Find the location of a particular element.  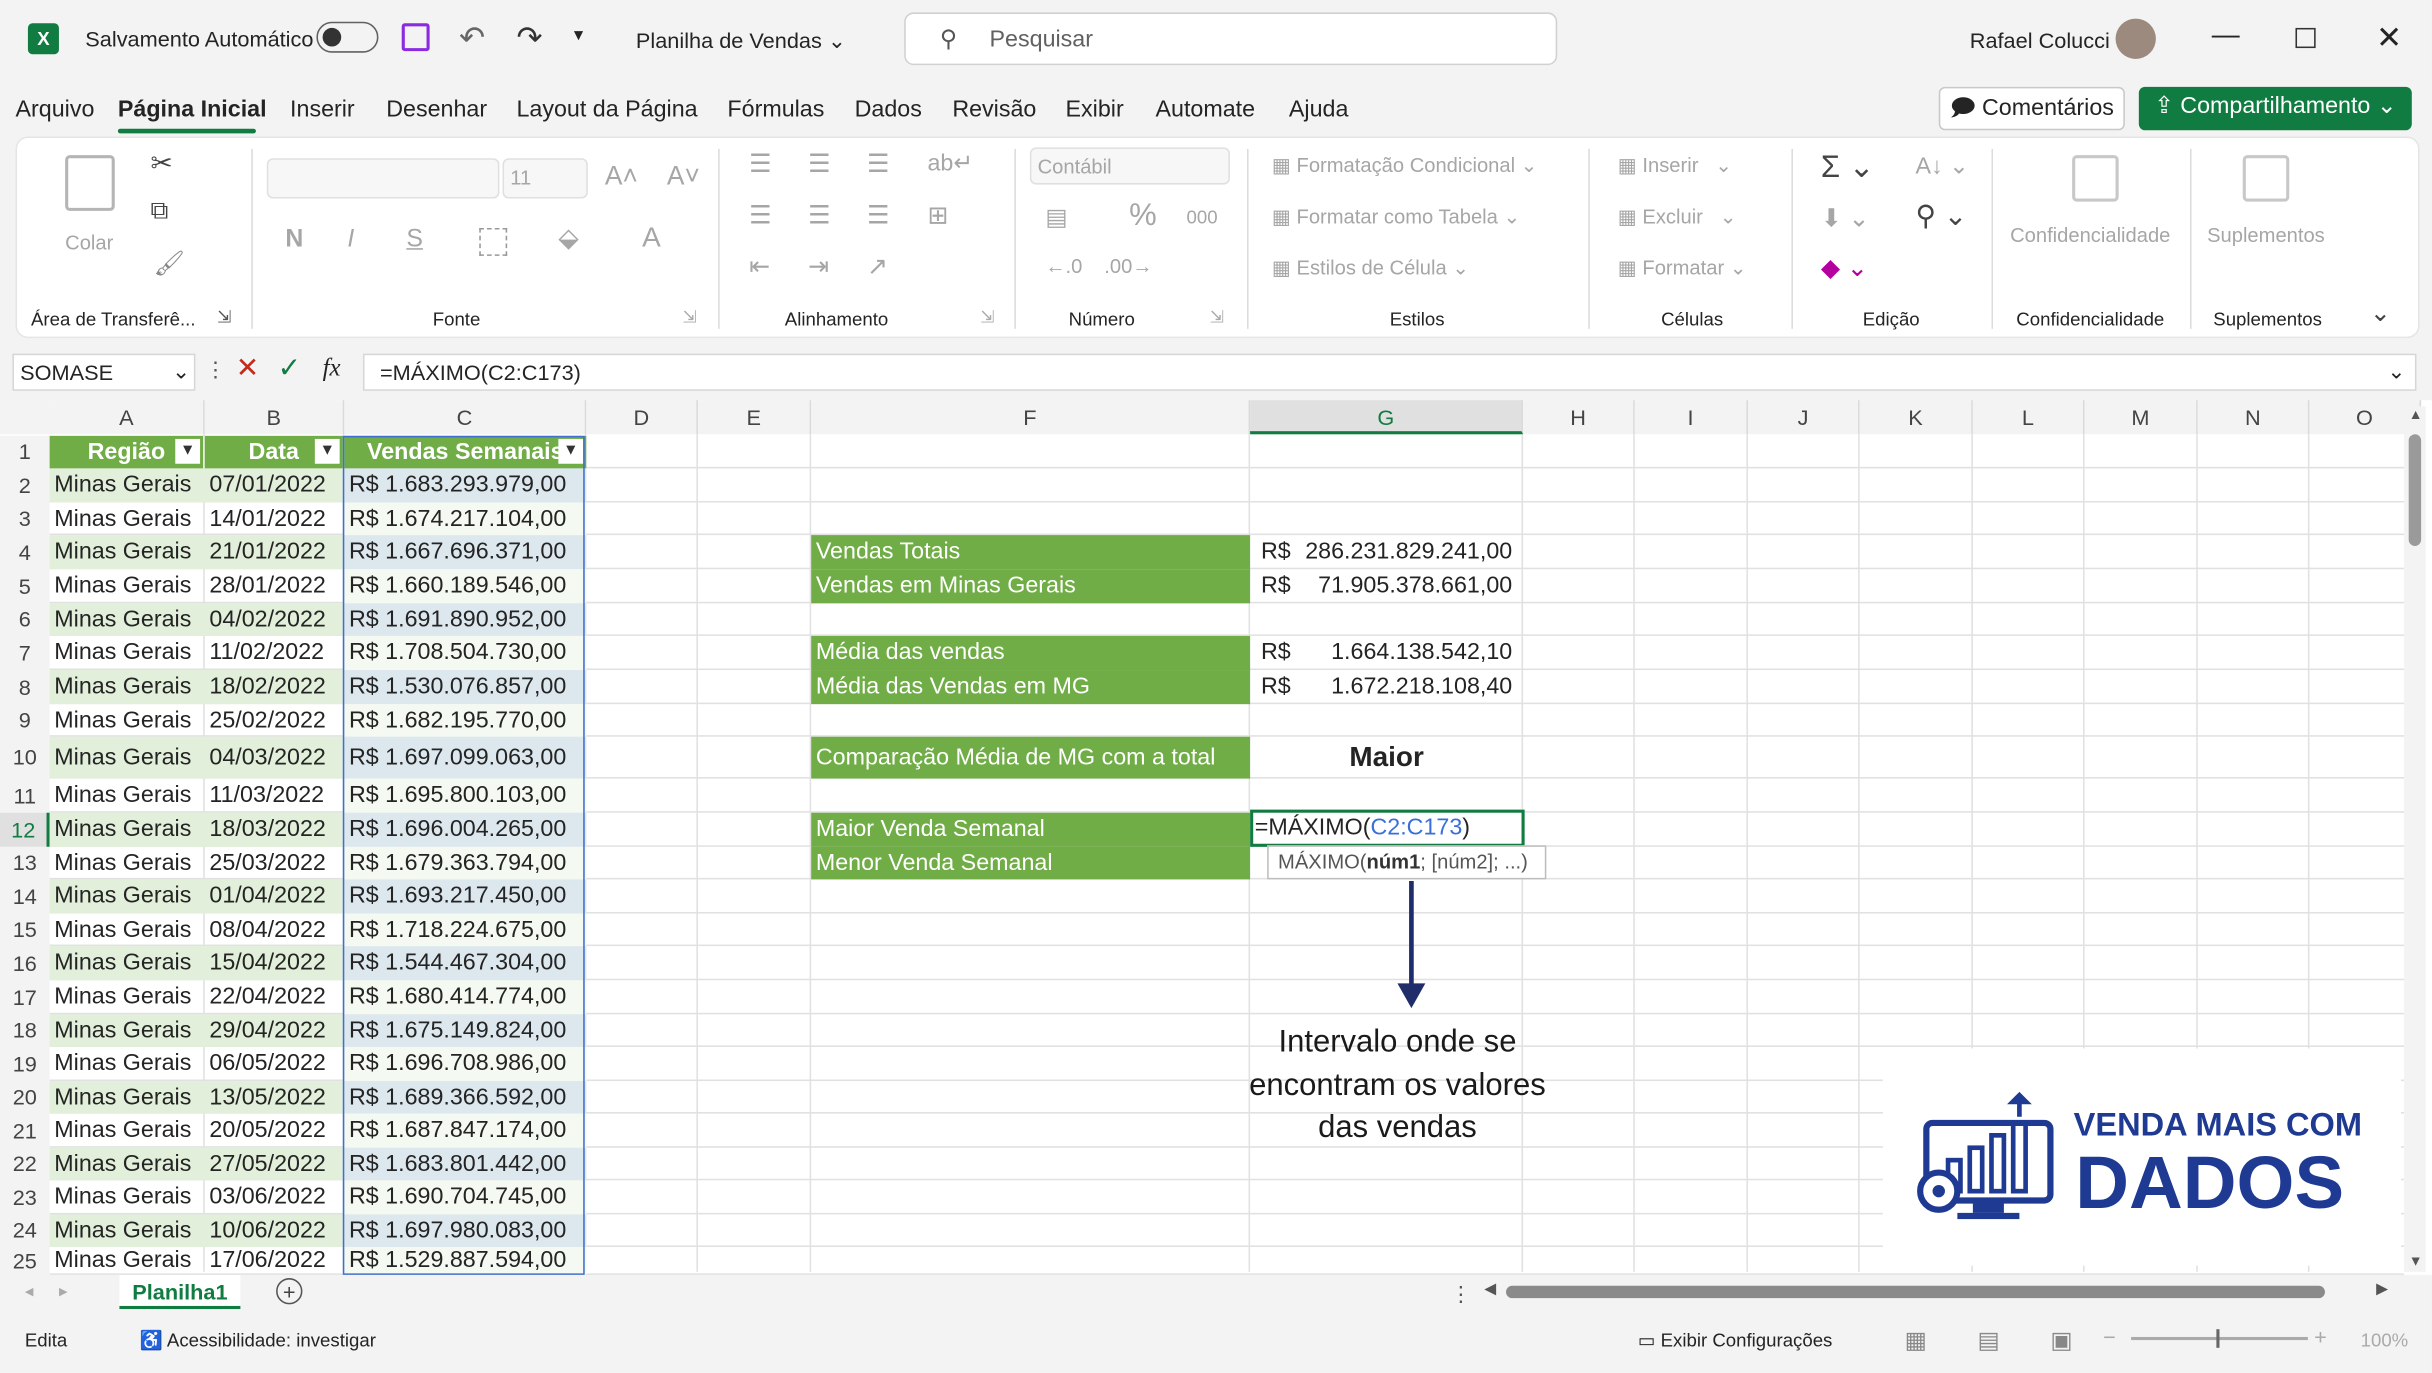

row-header: 7 is located at coordinates (25, 653).